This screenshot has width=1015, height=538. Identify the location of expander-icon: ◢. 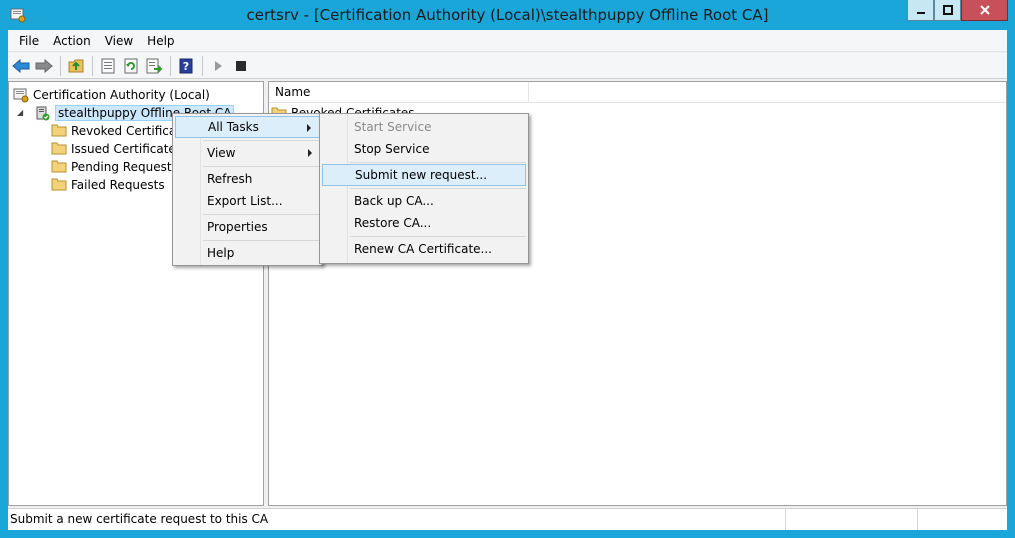
(23, 113).